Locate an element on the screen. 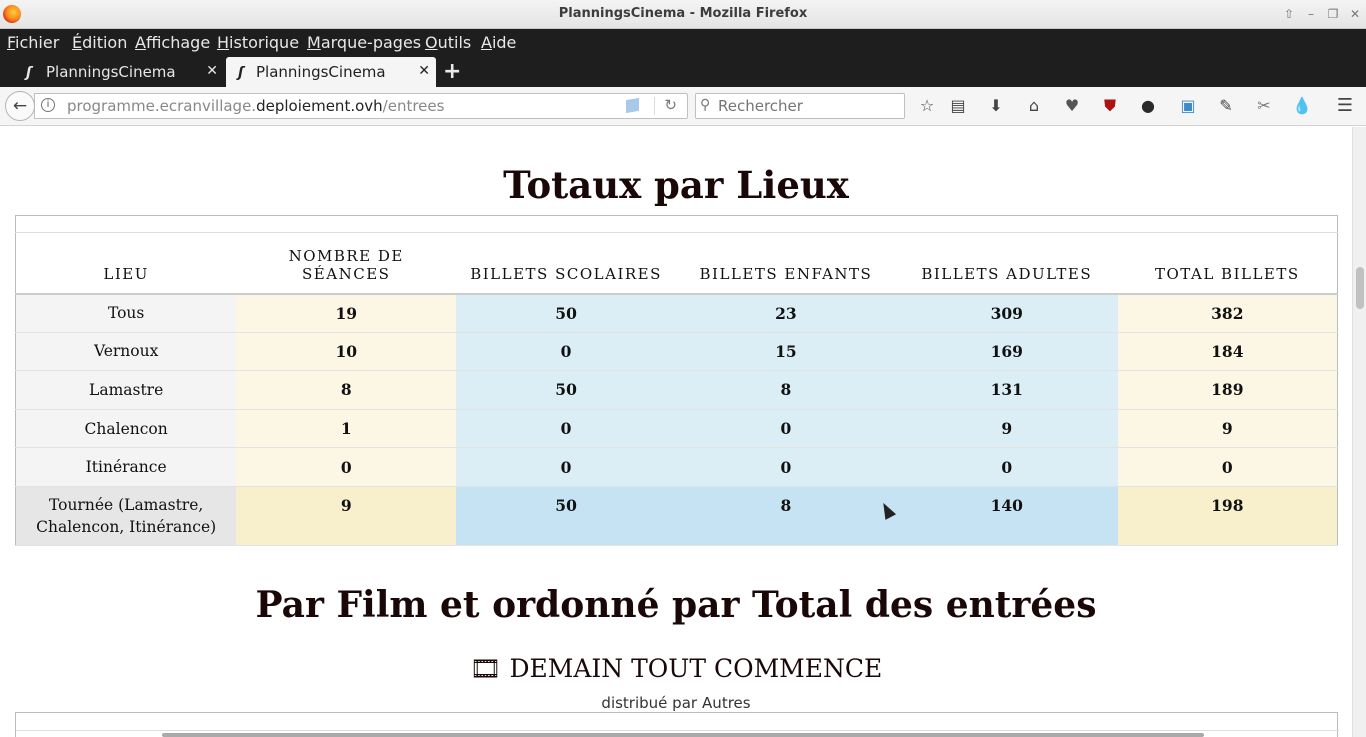 The image size is (1366, 737). movie-heading: 🎞 DEMAIN TOUT COMMENCE is located at coordinates (676, 669).